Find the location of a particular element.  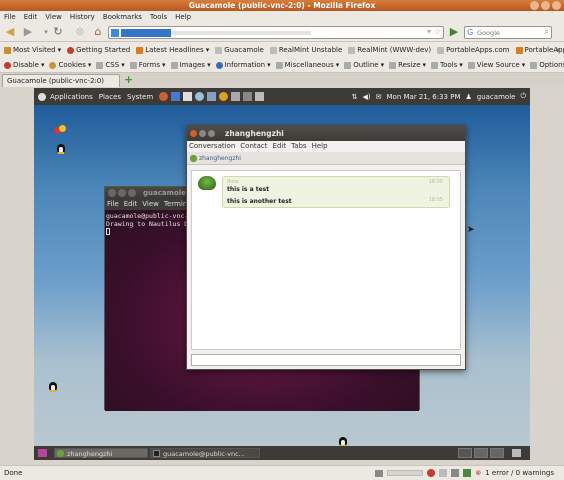

menu-applications: Applications is located at coordinates (71, 97).